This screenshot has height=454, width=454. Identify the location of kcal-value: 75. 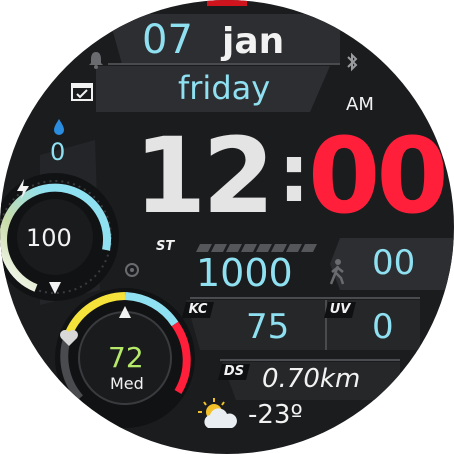
(268, 327).